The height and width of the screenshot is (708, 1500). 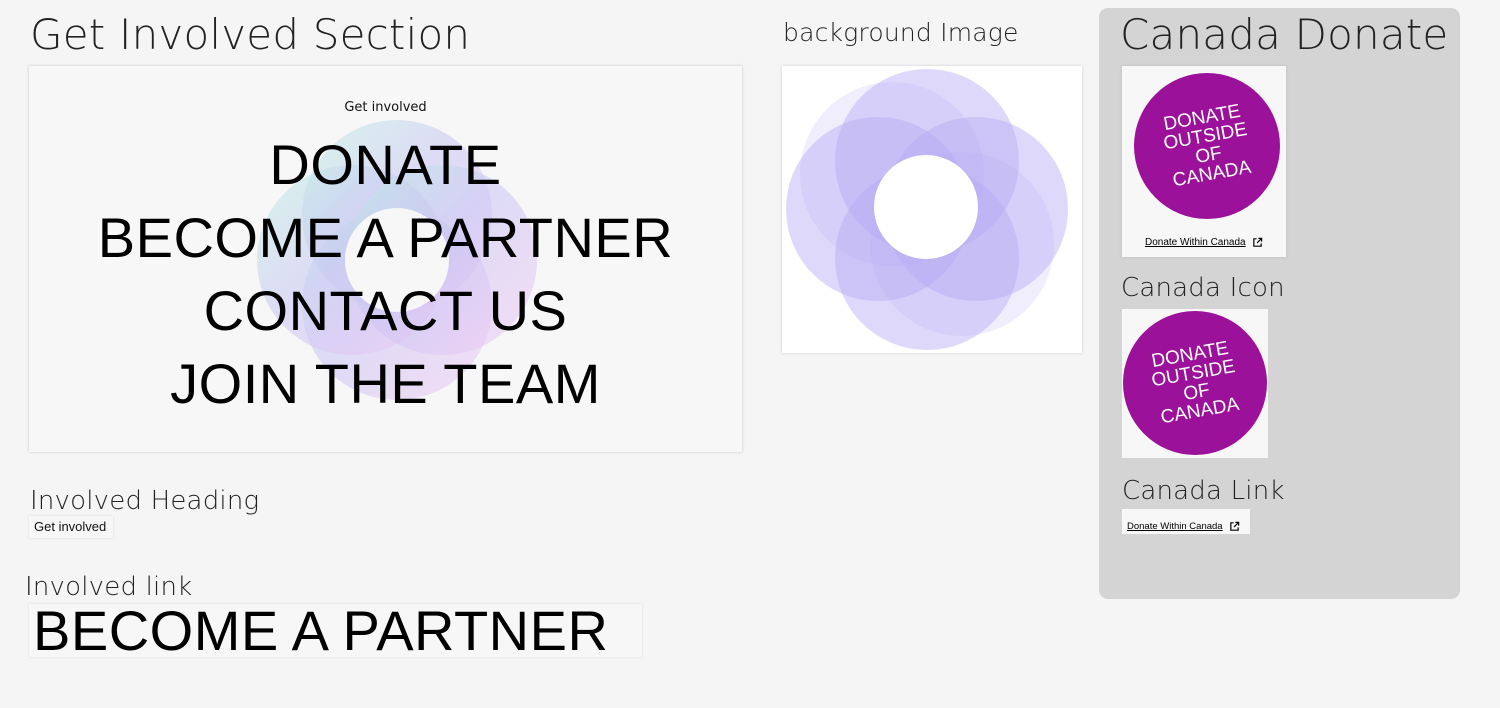 What do you see at coordinates (109, 587) in the screenshot?
I see `involved-link-label: Involved link` at bounding box center [109, 587].